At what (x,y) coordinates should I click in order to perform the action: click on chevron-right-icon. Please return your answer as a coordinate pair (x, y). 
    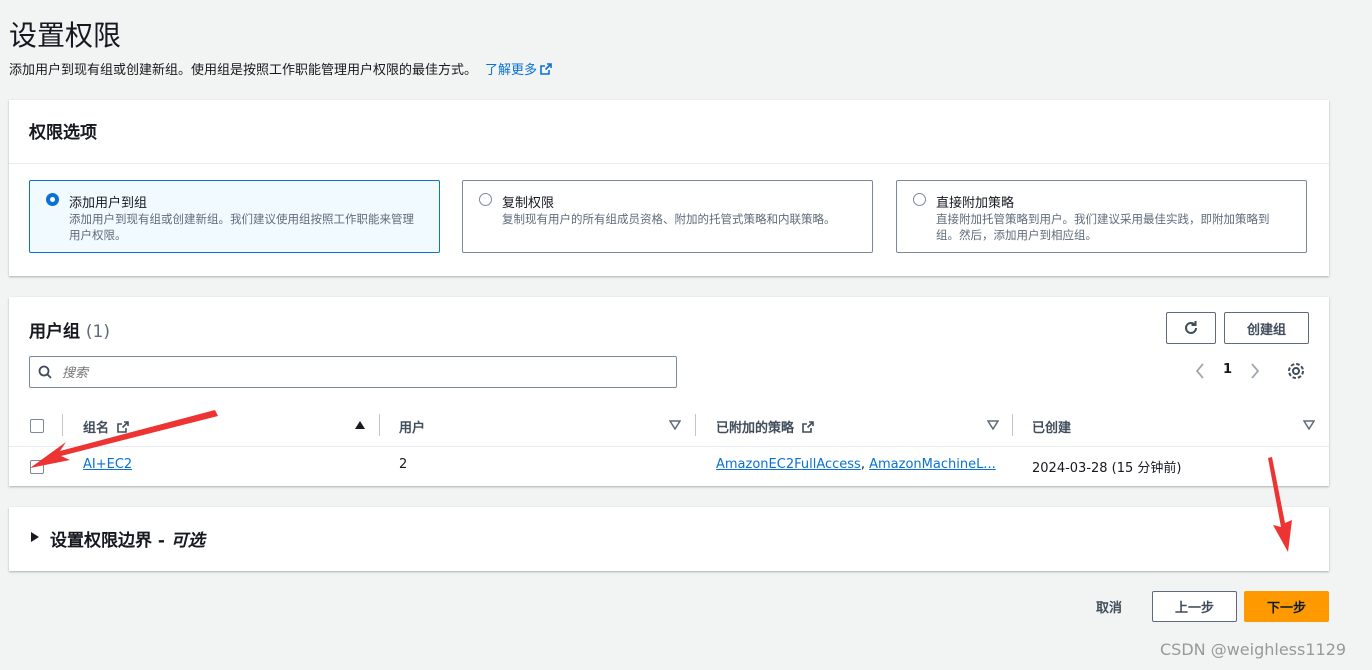
    Looking at the image, I should click on (1255, 371).